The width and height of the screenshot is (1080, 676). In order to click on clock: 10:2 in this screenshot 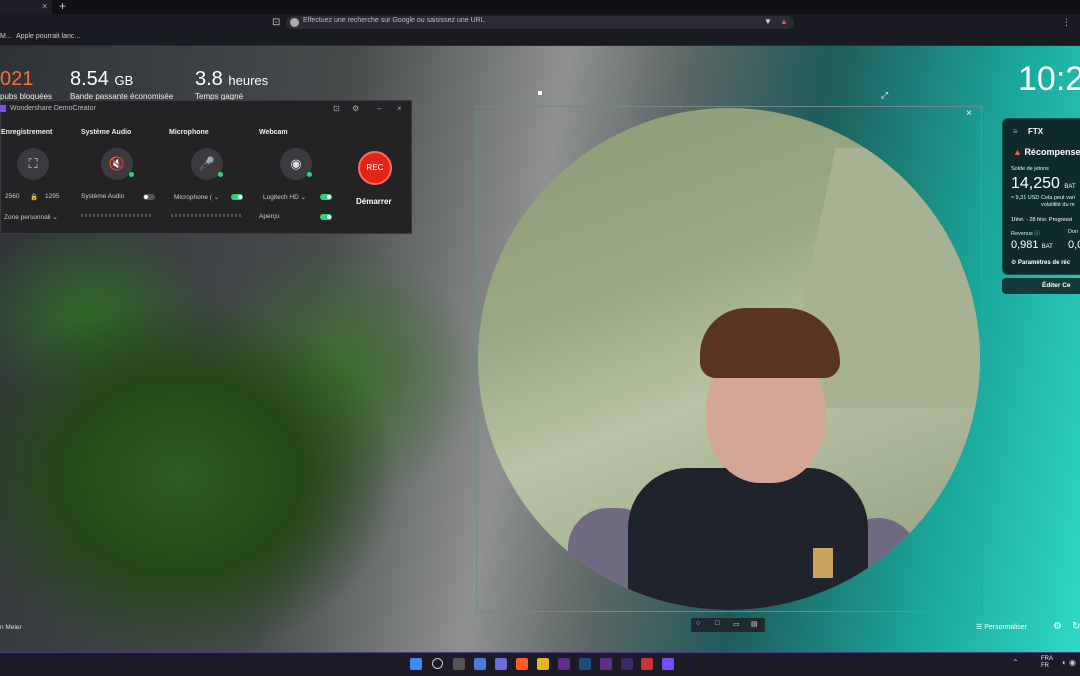, I will do `click(1049, 79)`.